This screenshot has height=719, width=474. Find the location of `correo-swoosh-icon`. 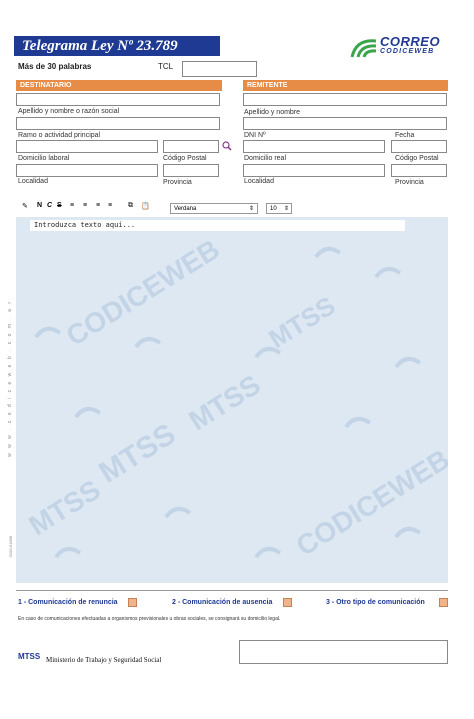

correo-swoosh-icon is located at coordinates (363, 48).